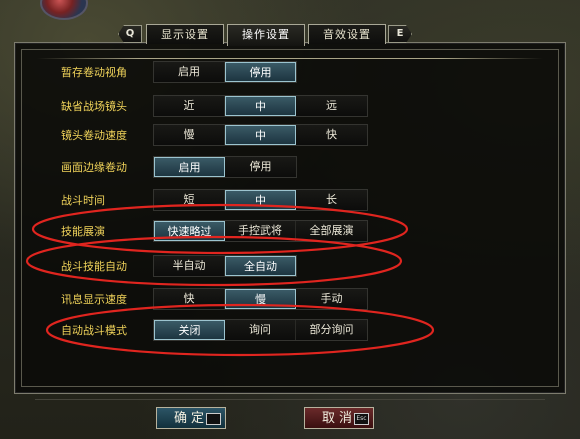  Describe the element at coordinates (331, 299) in the screenshot. I see `option-message-speed-2: 手动` at that location.